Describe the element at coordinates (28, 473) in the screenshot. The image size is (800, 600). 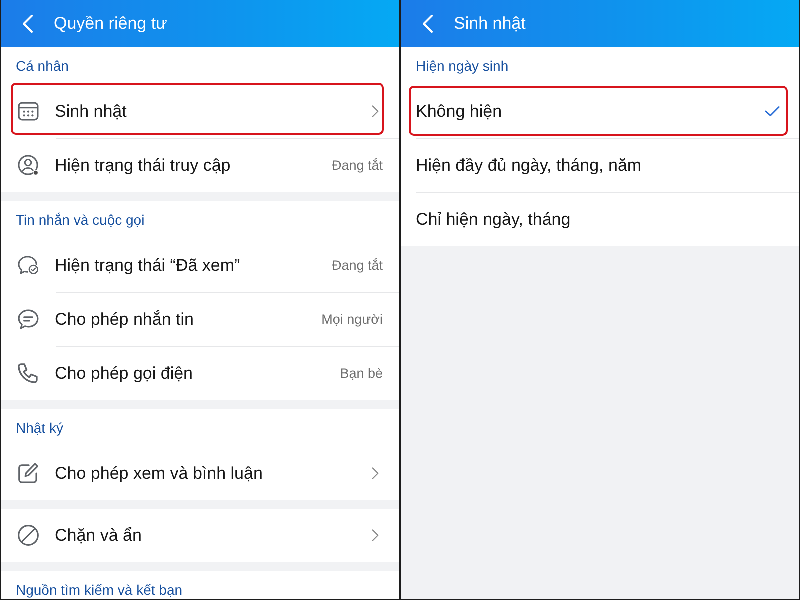
I see `edit-icon` at that location.